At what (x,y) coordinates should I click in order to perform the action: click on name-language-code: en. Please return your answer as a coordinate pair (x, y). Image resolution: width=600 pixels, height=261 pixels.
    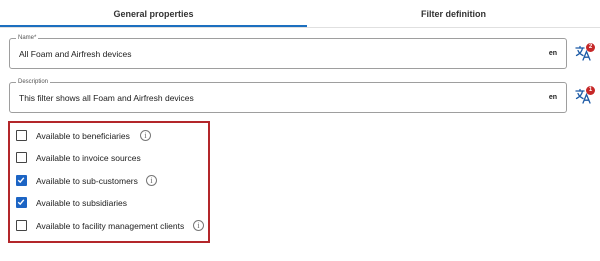
    Looking at the image, I should click on (552, 53).